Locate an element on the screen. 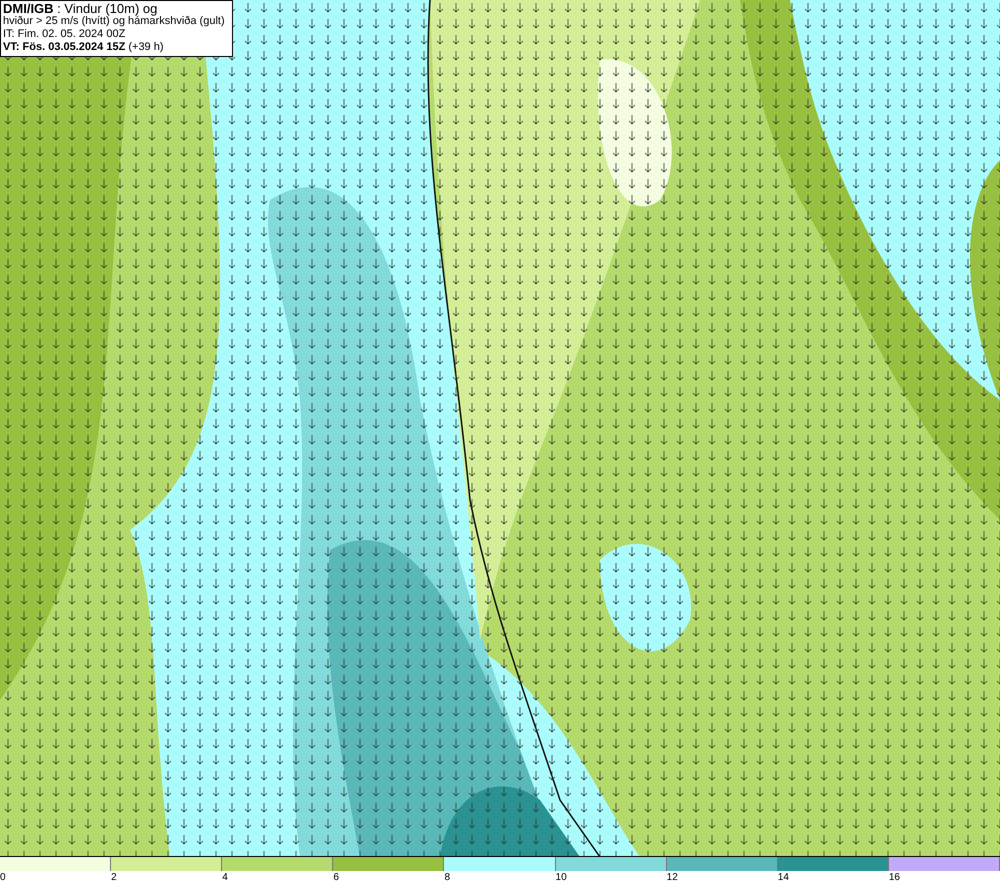 This screenshot has height=887, width=1000. legend-label: 12 is located at coordinates (672, 877).